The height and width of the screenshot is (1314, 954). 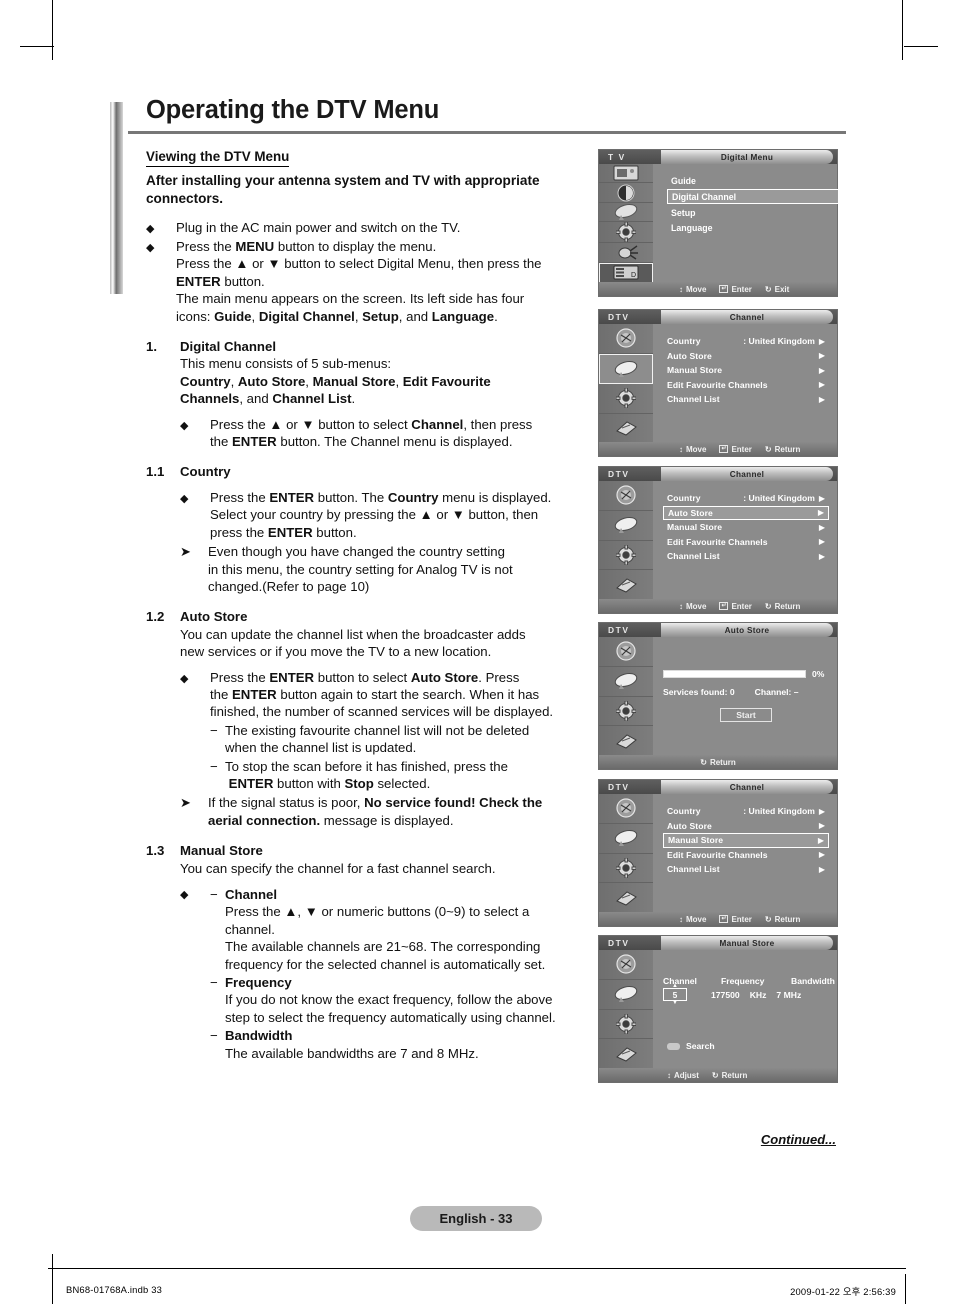 What do you see at coordinates (747, 630) in the screenshot?
I see `osd-title-pill: Auto Store` at bounding box center [747, 630].